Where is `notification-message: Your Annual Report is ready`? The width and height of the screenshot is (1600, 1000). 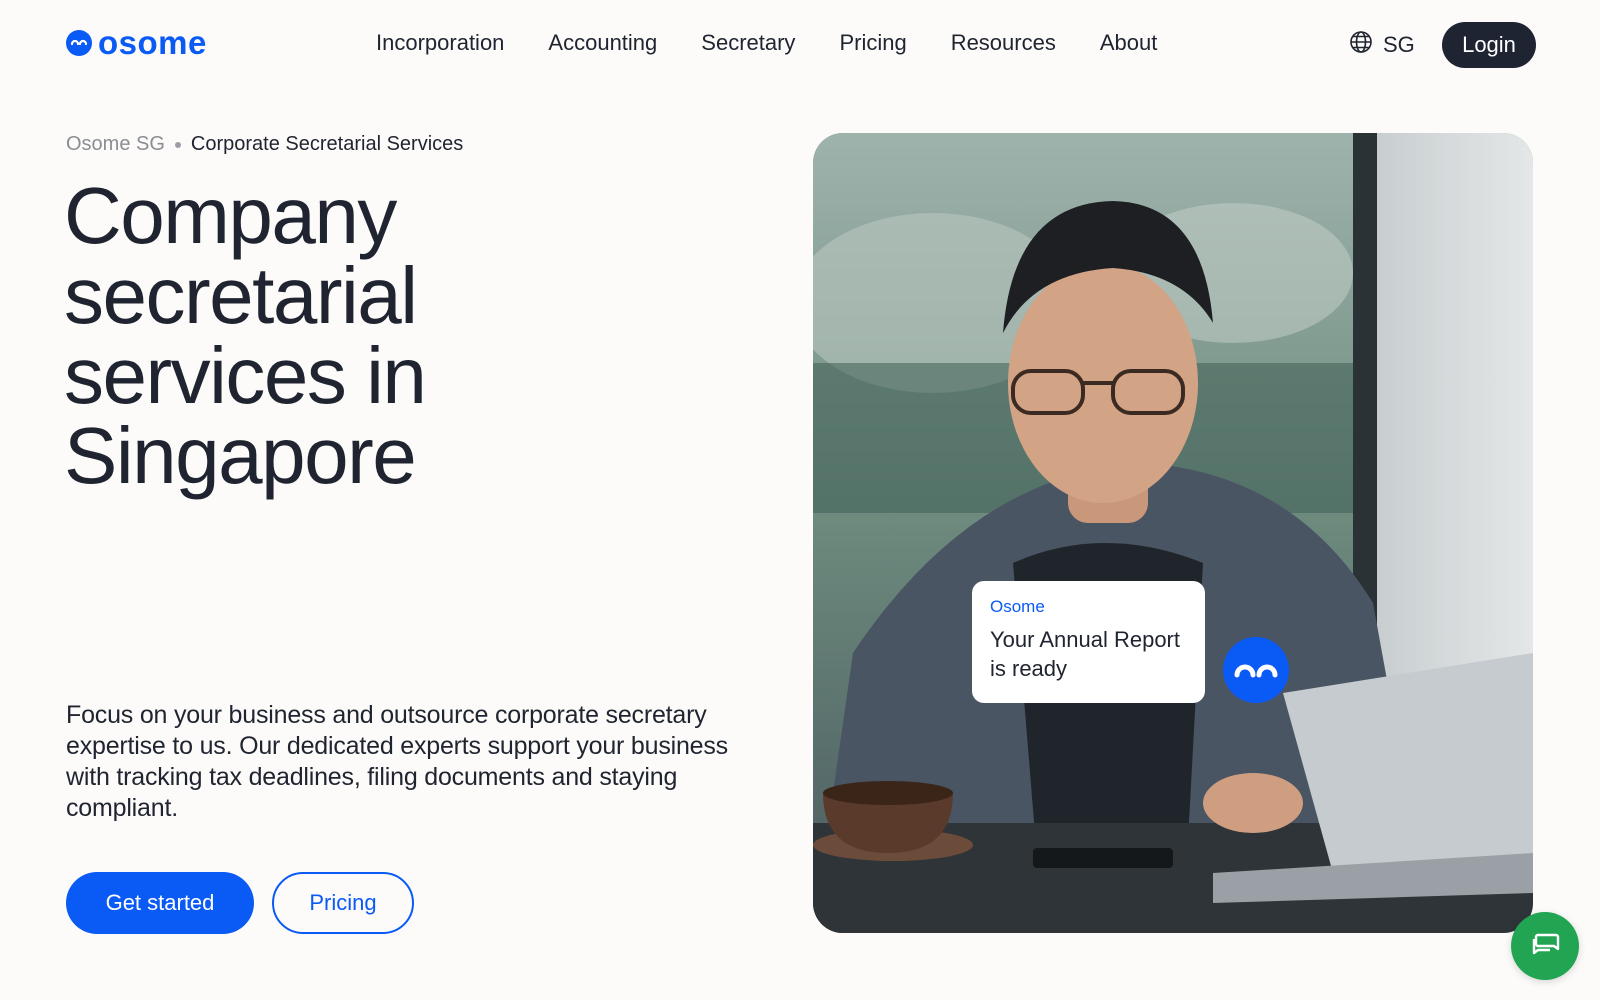 notification-message: Your Annual Report is ready is located at coordinates (1085, 654).